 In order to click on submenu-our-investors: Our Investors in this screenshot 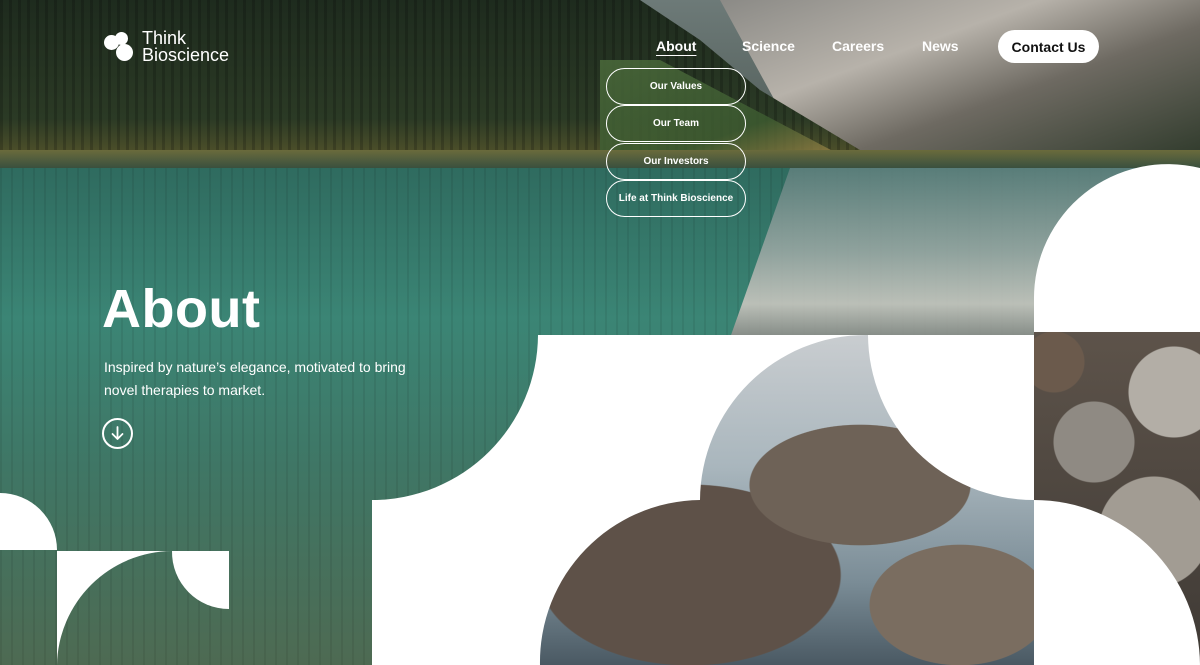, I will do `click(676, 161)`.